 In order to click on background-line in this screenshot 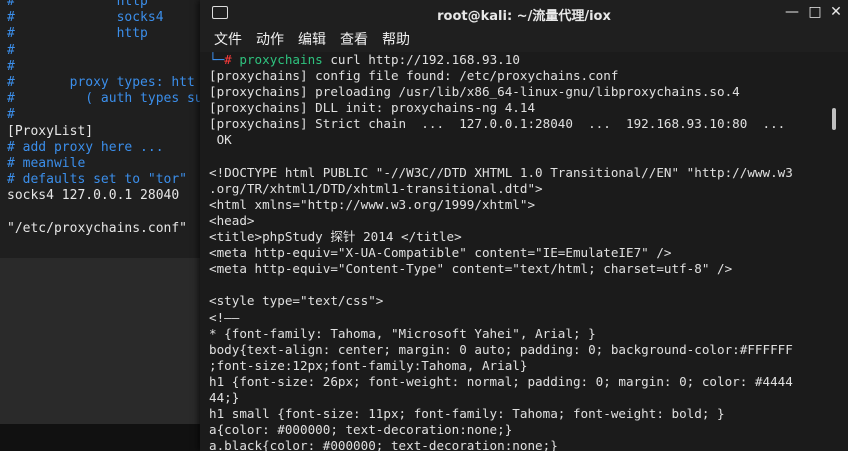, I will do `click(105, 212)`.